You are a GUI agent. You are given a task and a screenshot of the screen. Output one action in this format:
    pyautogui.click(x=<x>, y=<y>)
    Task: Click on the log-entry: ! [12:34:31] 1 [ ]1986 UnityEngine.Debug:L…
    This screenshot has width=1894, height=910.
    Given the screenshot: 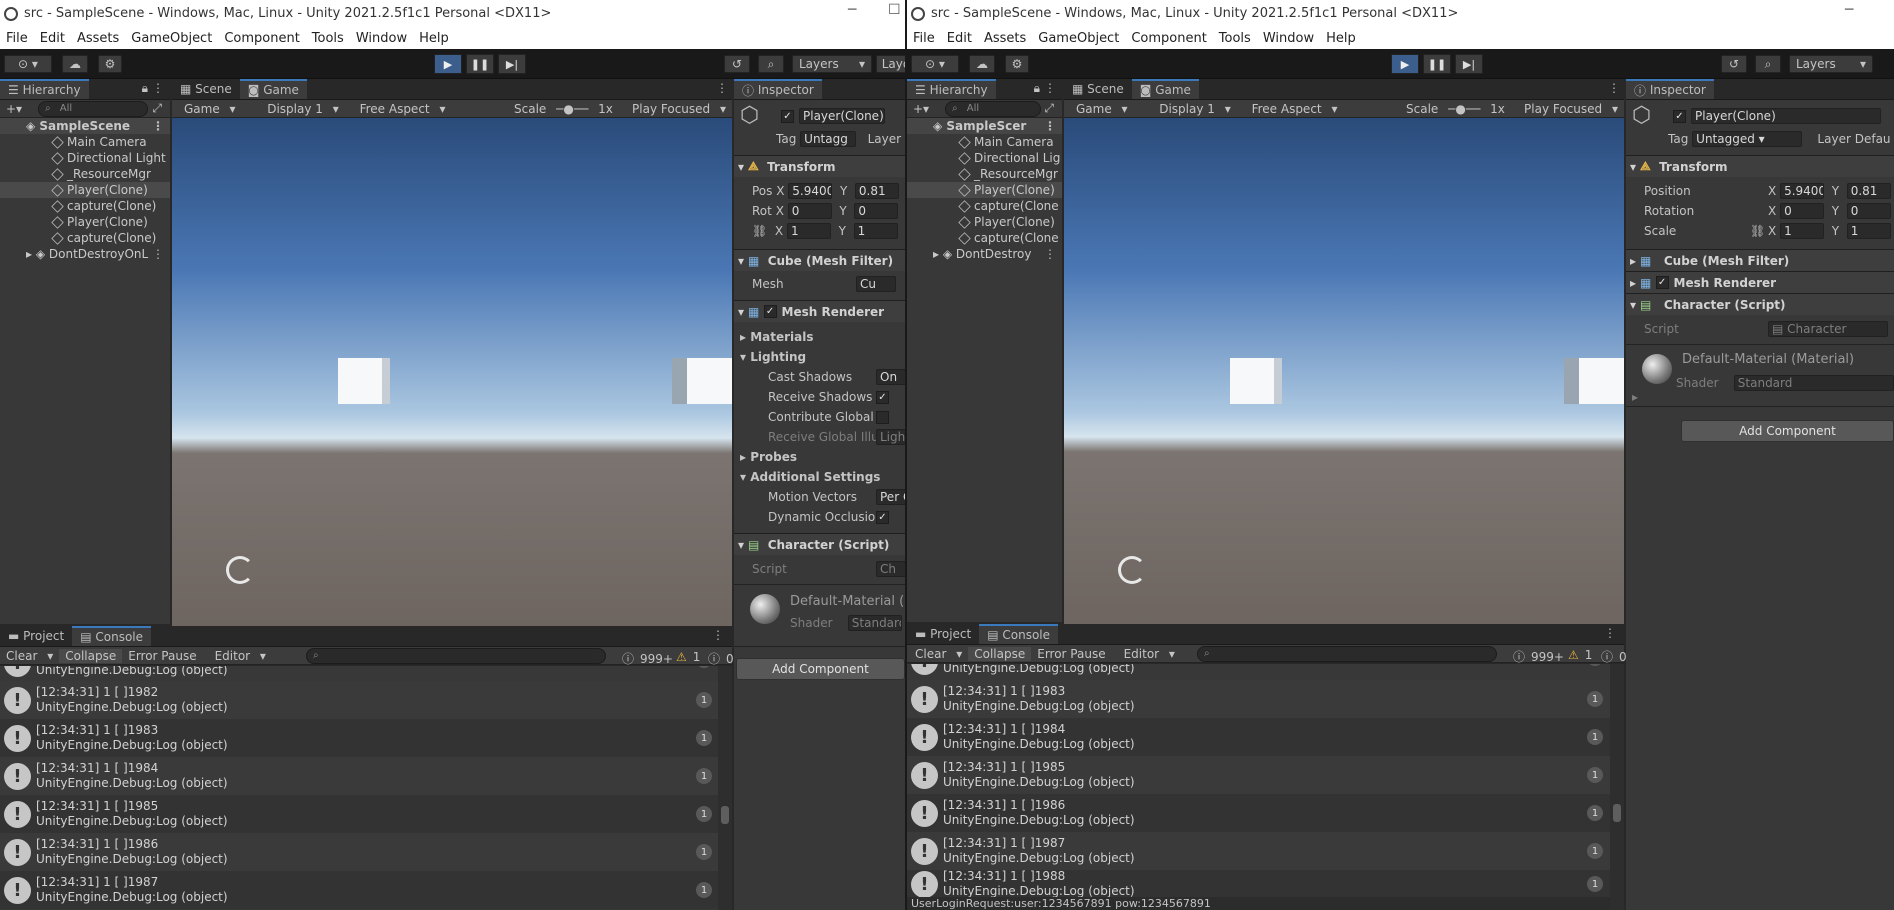 What is the action you would take?
    pyautogui.click(x=359, y=852)
    